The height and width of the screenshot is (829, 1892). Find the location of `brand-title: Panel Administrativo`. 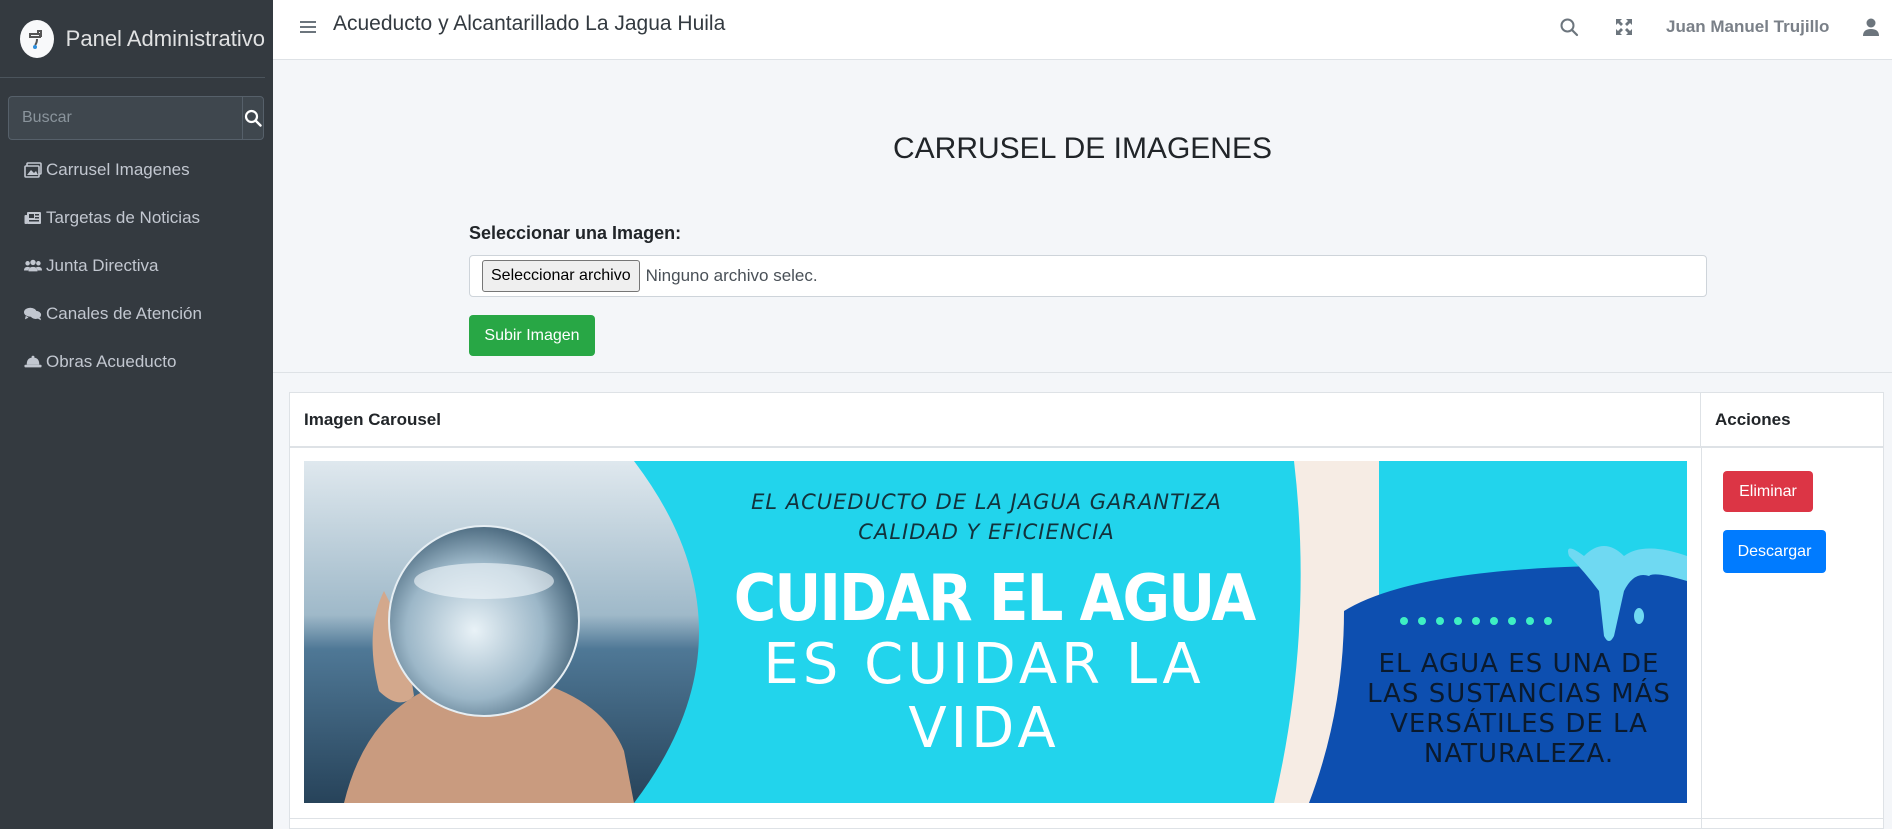

brand-title: Panel Administrativo is located at coordinates (165, 38).